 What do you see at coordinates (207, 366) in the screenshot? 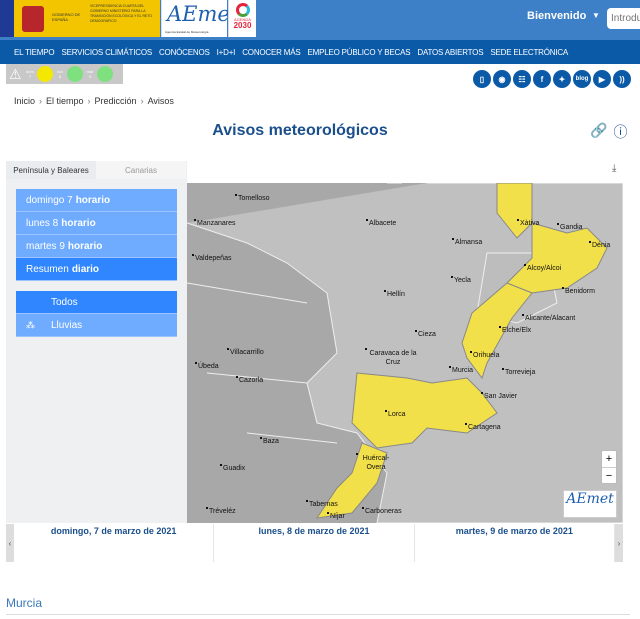
I see `city-label: Úbeda` at bounding box center [207, 366].